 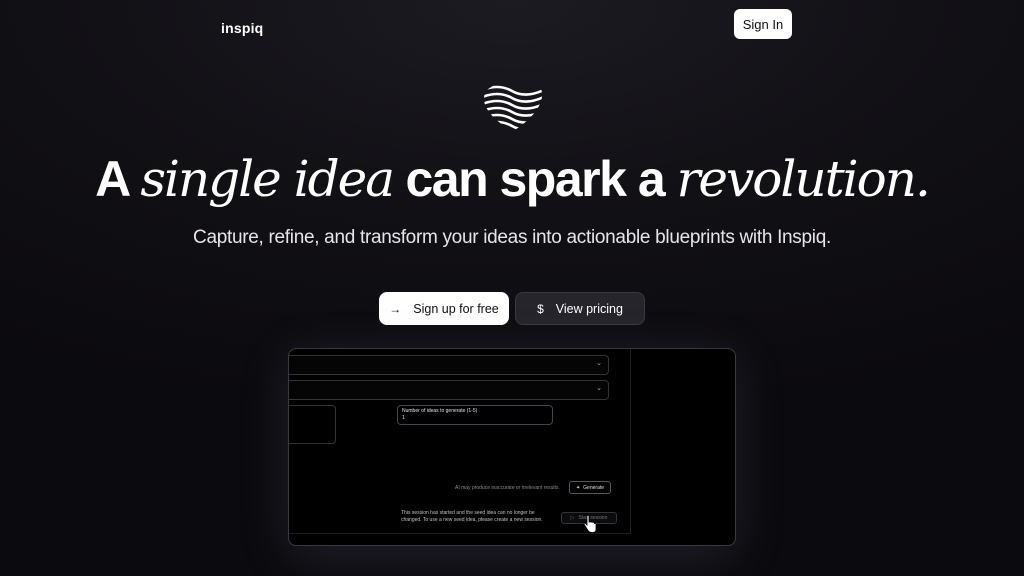 What do you see at coordinates (112, 179) in the screenshot?
I see `hero-title-a: A` at bounding box center [112, 179].